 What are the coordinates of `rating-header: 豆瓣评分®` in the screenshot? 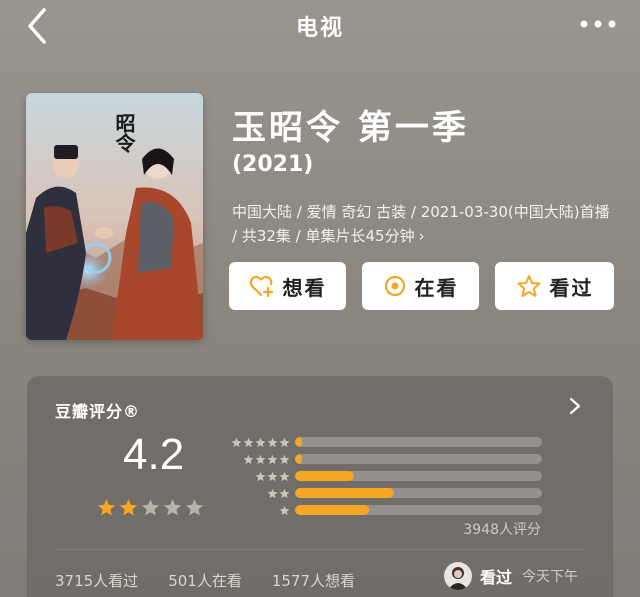 It's located at (98, 411).